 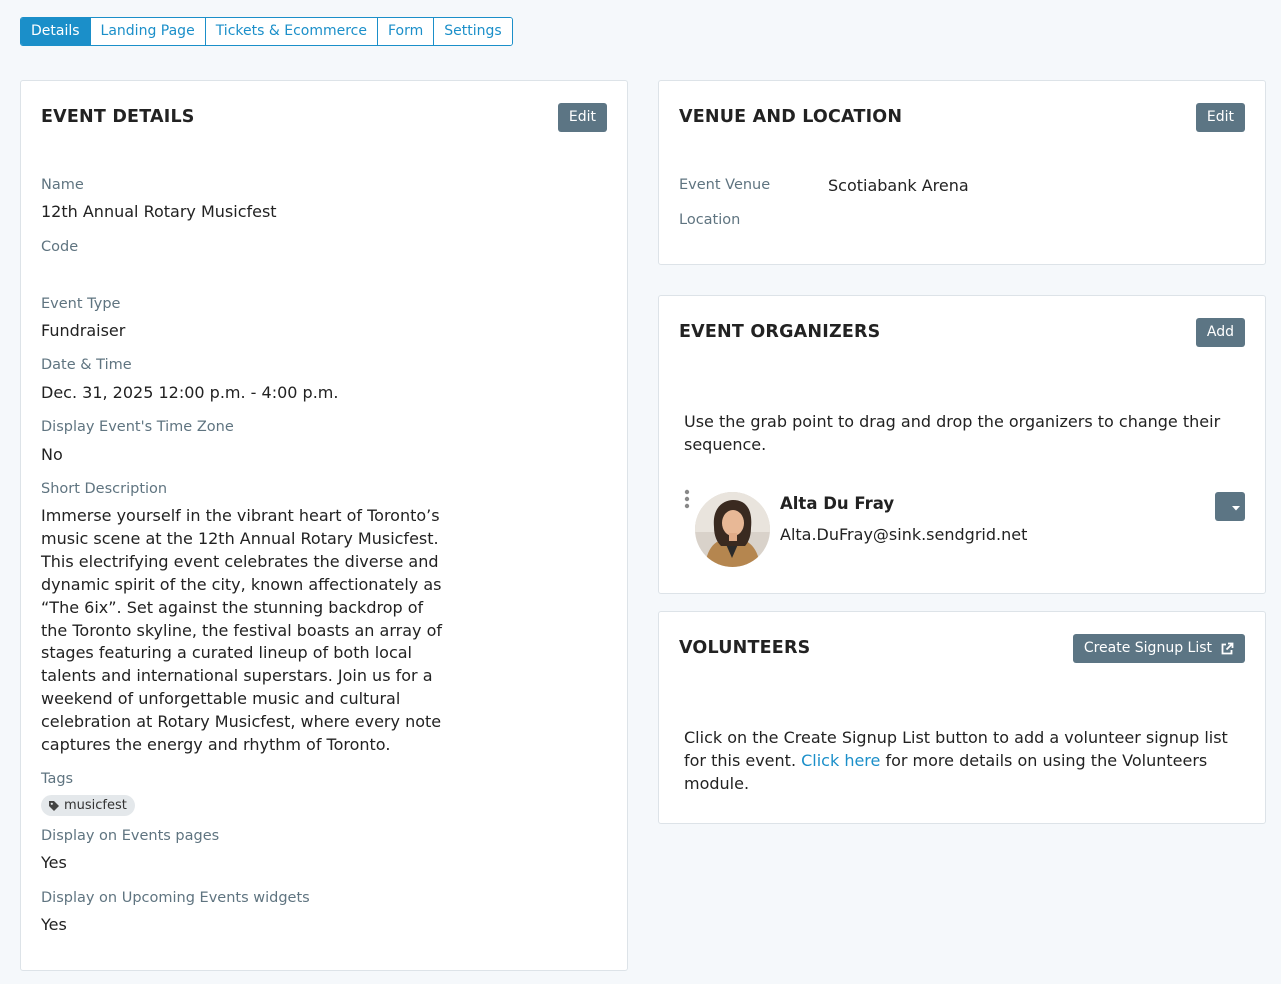 What do you see at coordinates (190, 392) in the screenshot?
I see `datetime-value: Dec. 31, 2025 12:00 p.m. - 4:00 p.m.` at bounding box center [190, 392].